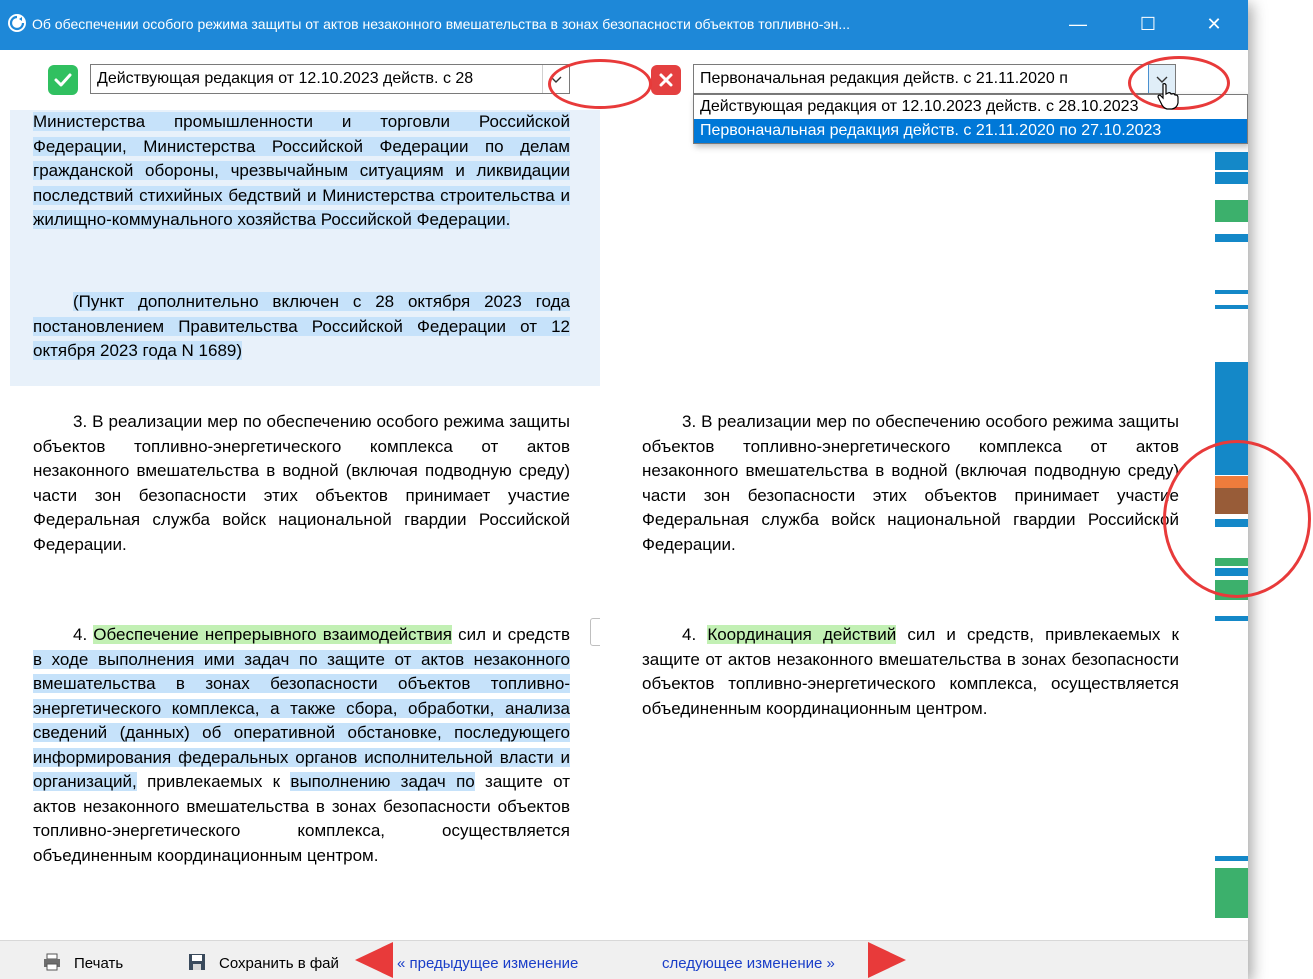 The width and height of the screenshot is (1313, 979). I want to click on app-icon, so click(17, 23).